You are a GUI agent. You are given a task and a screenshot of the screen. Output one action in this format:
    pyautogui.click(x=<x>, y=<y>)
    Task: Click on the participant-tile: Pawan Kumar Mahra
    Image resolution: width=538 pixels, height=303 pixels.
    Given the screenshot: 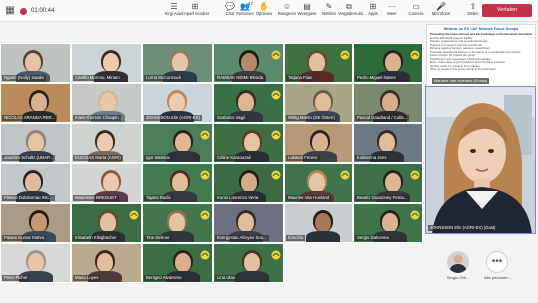 What is the action you would take?
    pyautogui.click(x=35, y=223)
    